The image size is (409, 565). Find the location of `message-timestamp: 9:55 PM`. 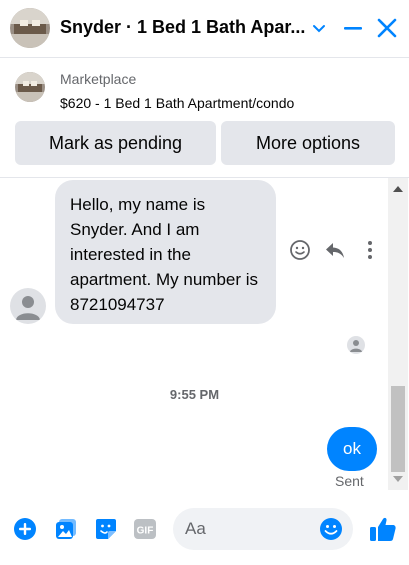

message-timestamp: 9:55 PM is located at coordinates (194, 394).